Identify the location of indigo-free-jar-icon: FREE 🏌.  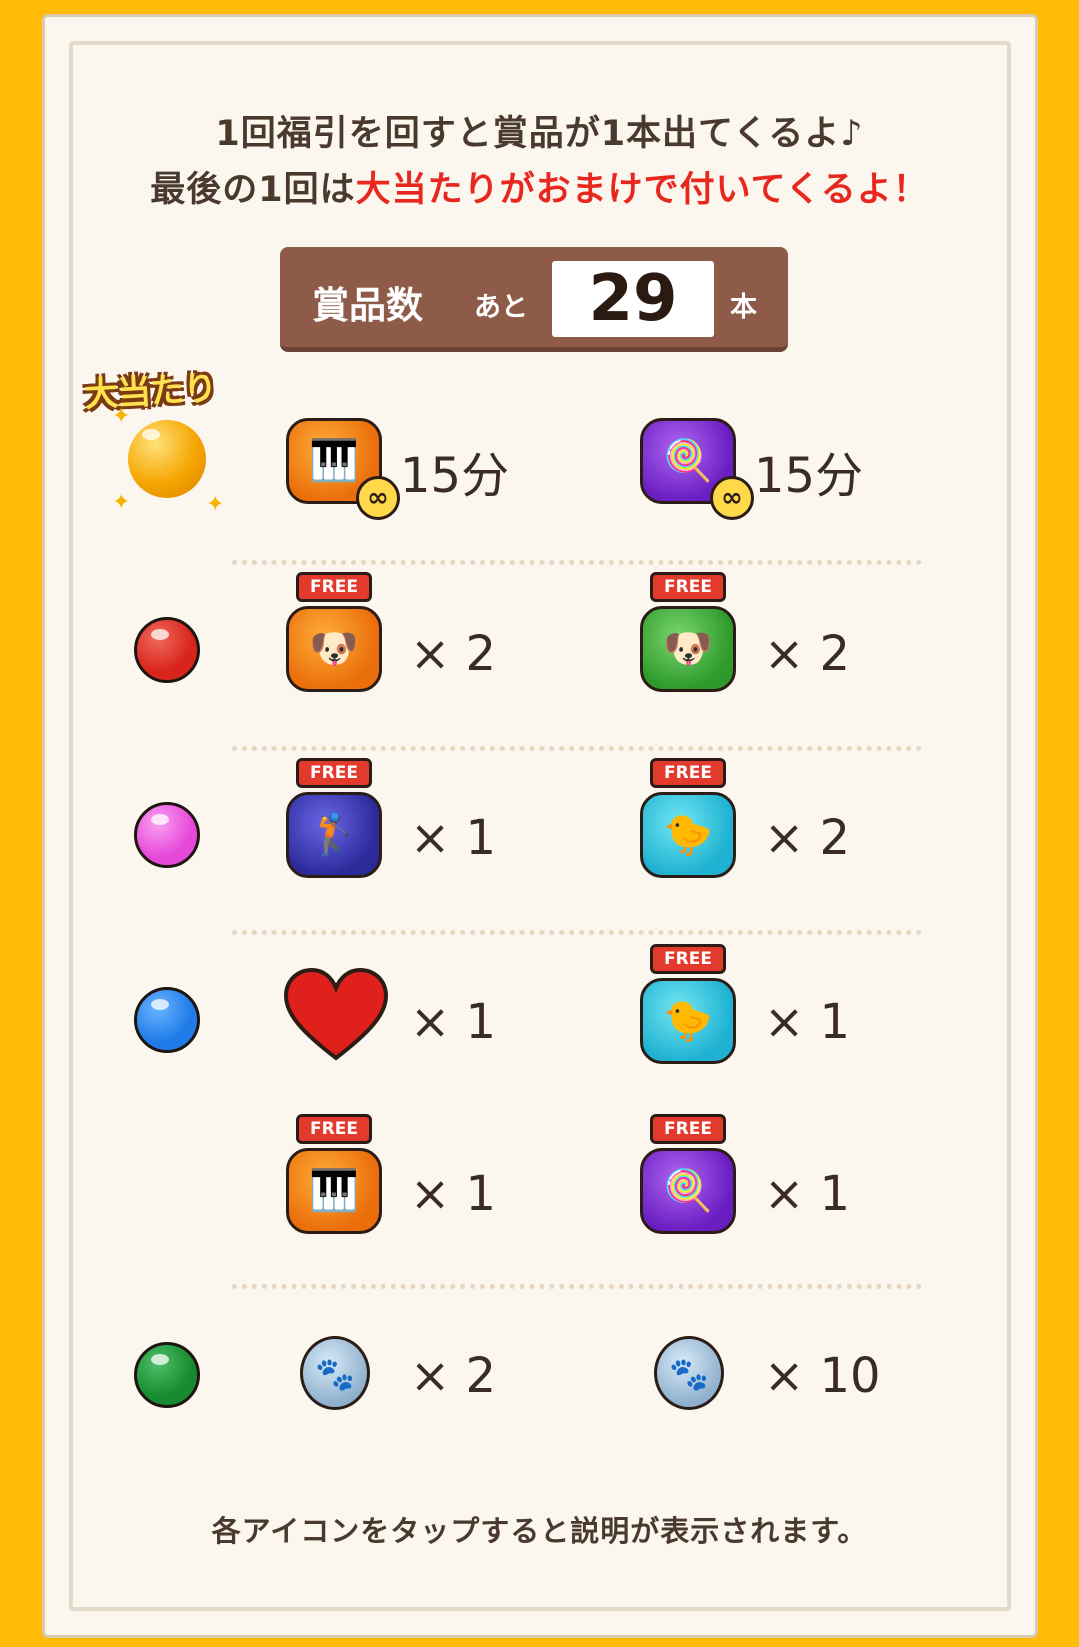
(336, 819).